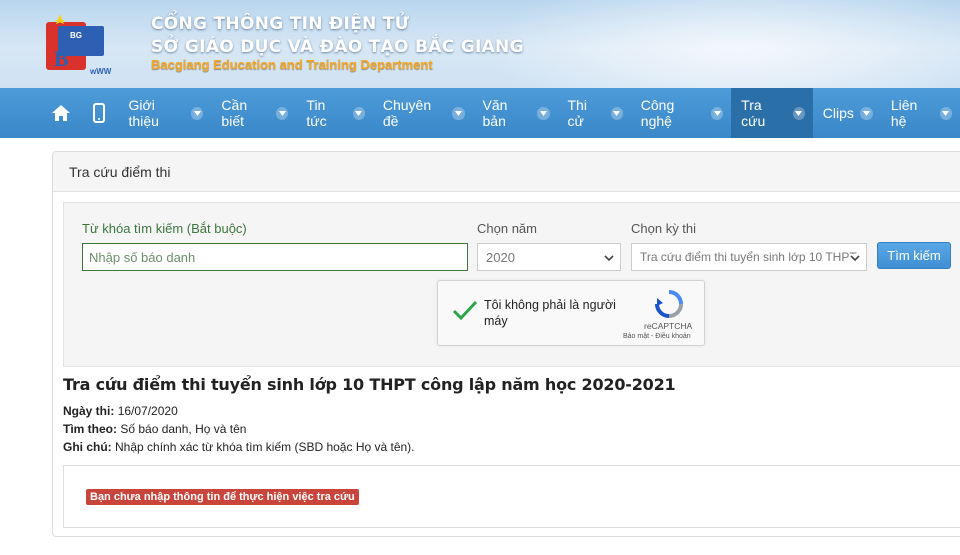 The width and height of the screenshot is (960, 555). What do you see at coordinates (594, 113) in the screenshot?
I see `nav-item-5: Thi cử` at bounding box center [594, 113].